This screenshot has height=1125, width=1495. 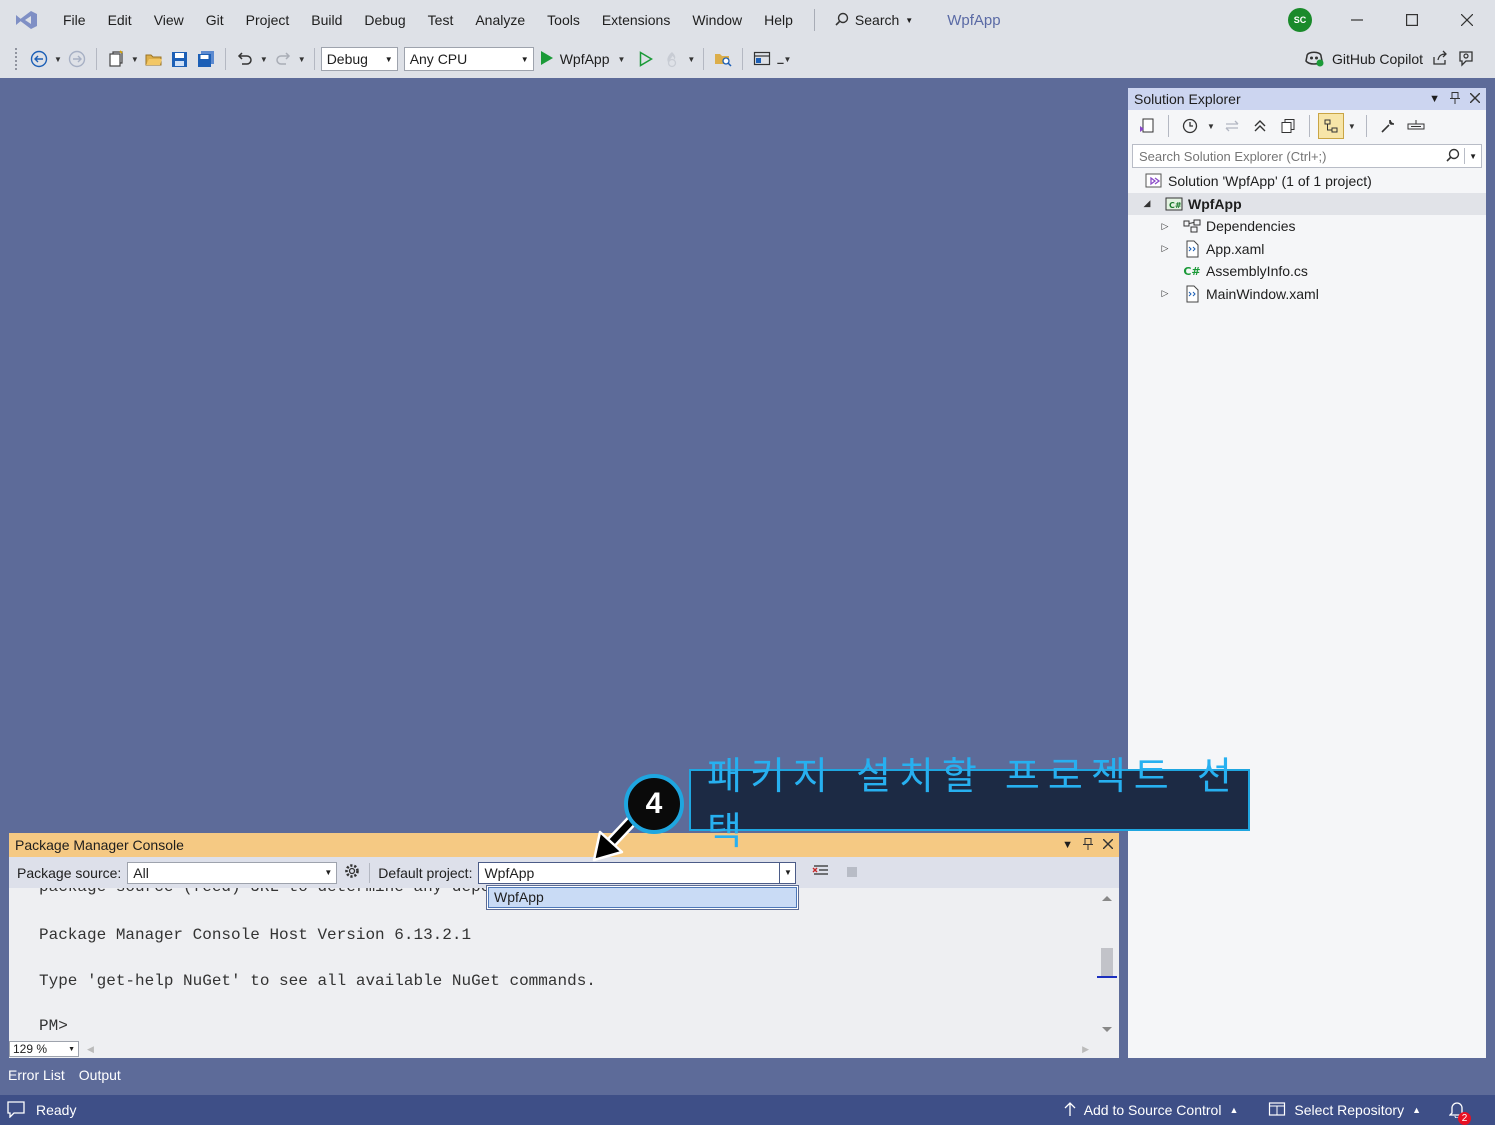 I want to click on properties-wrench-icon, so click(x=1388, y=126).